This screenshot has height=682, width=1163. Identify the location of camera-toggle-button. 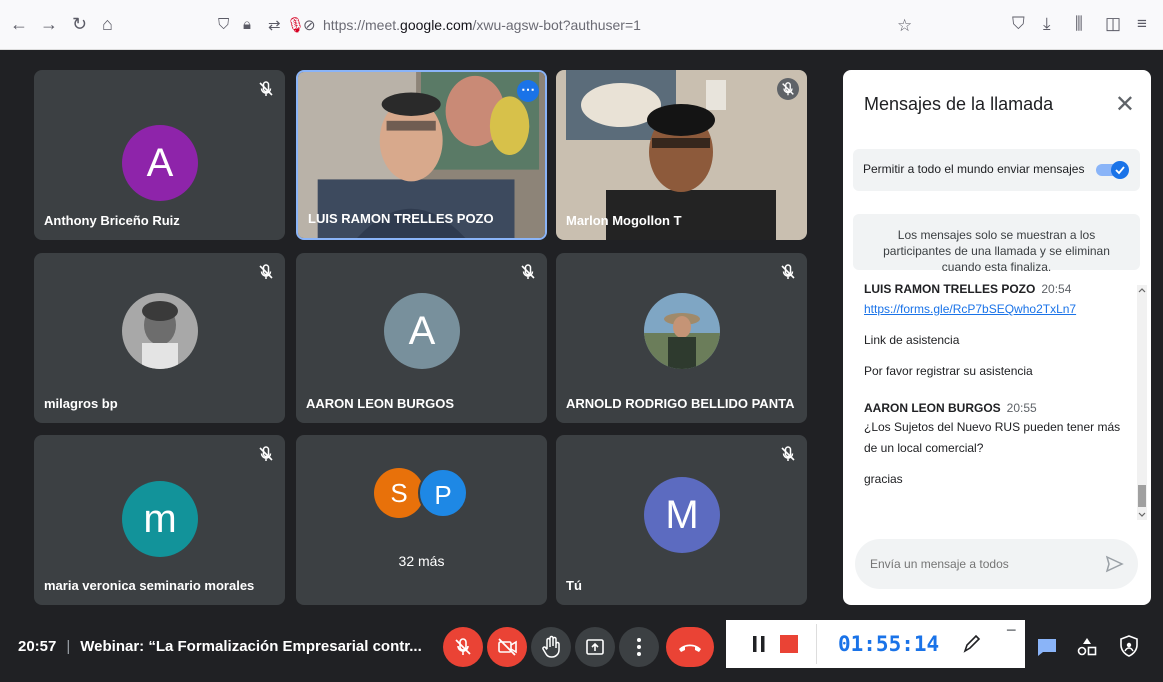
(507, 647).